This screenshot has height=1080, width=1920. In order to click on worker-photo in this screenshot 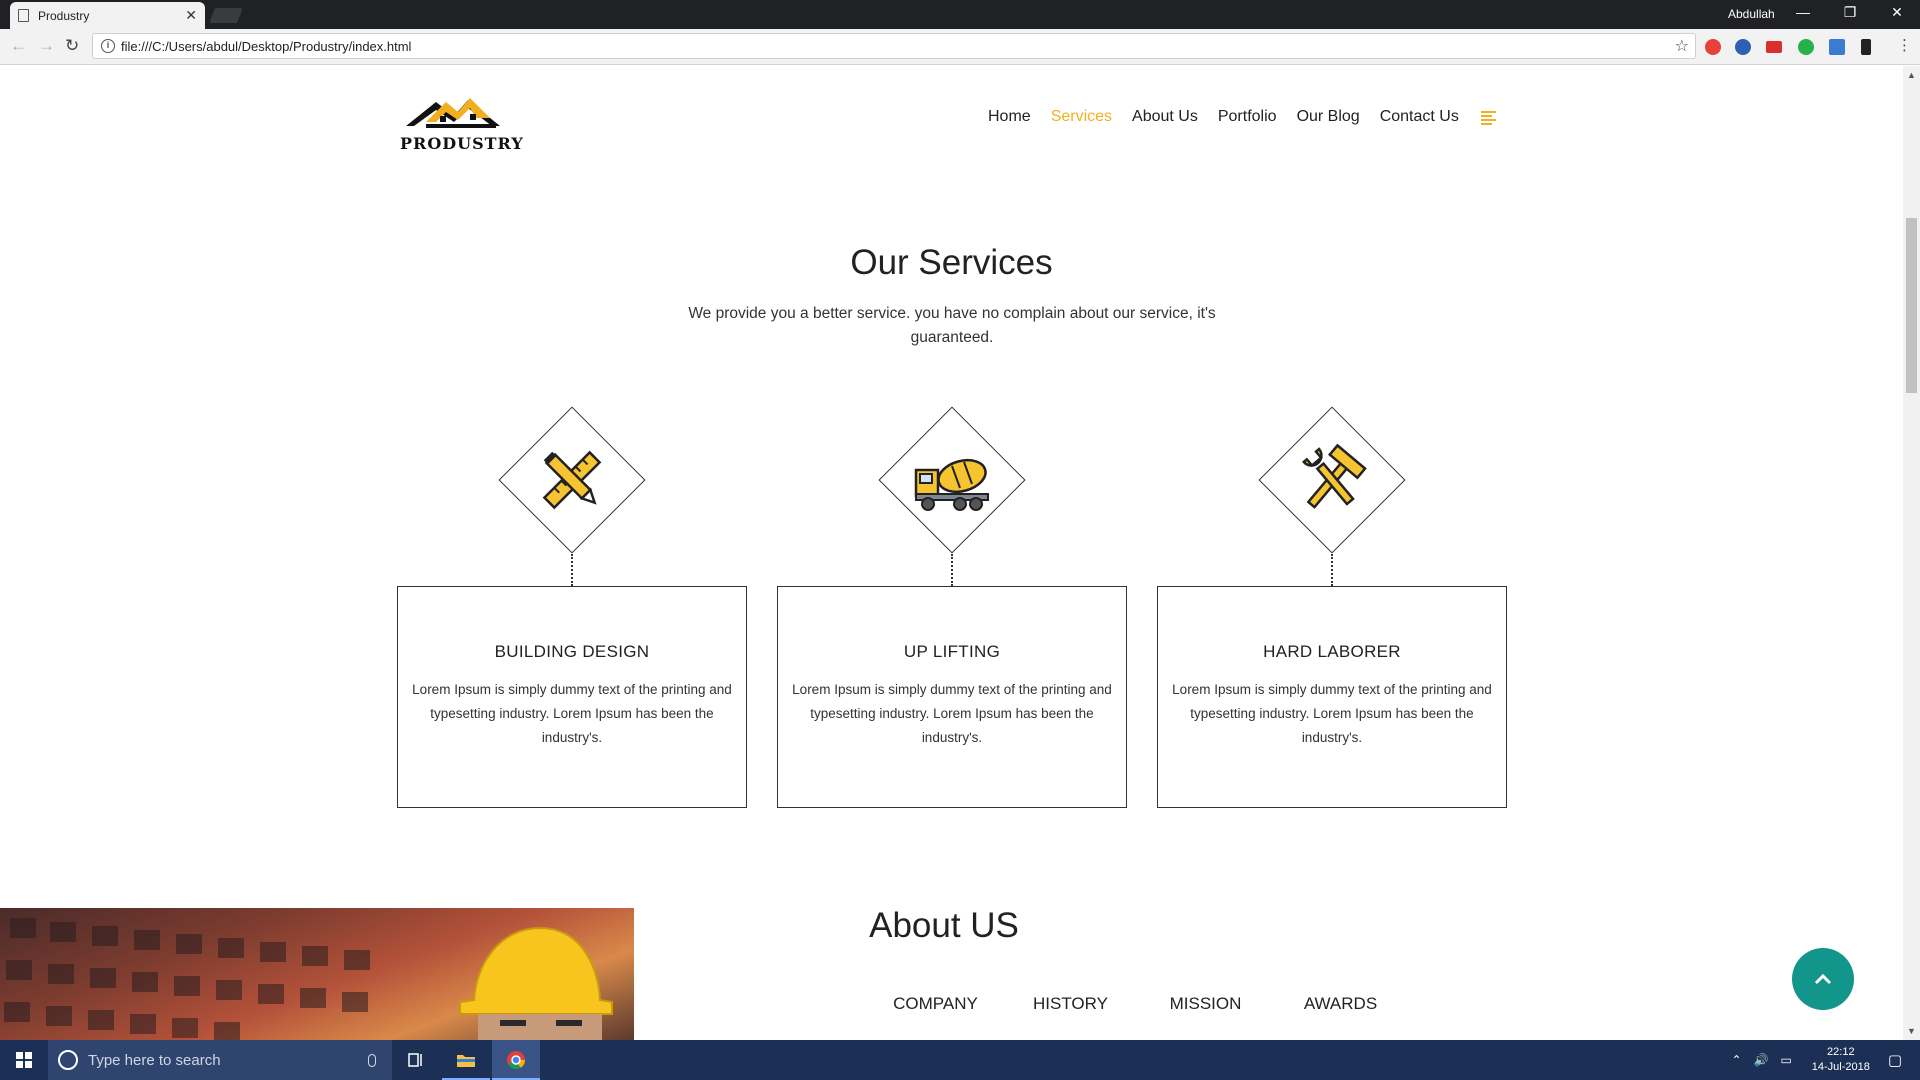, I will do `click(308, 979)`.